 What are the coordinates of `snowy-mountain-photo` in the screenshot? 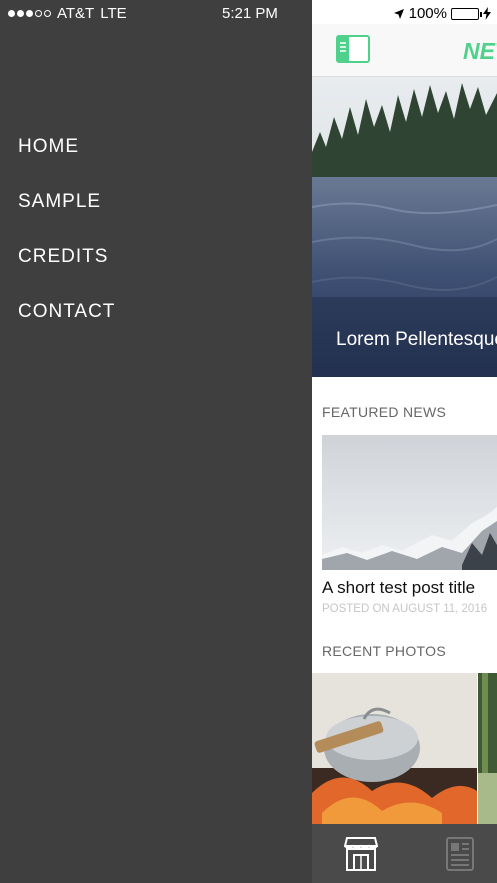 It's located at (409, 502).